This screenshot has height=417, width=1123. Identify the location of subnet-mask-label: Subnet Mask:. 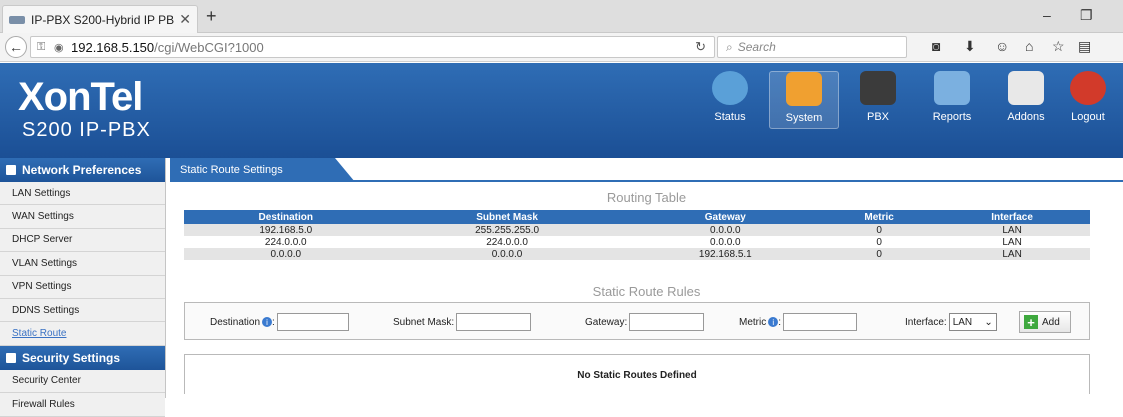
(424, 322).